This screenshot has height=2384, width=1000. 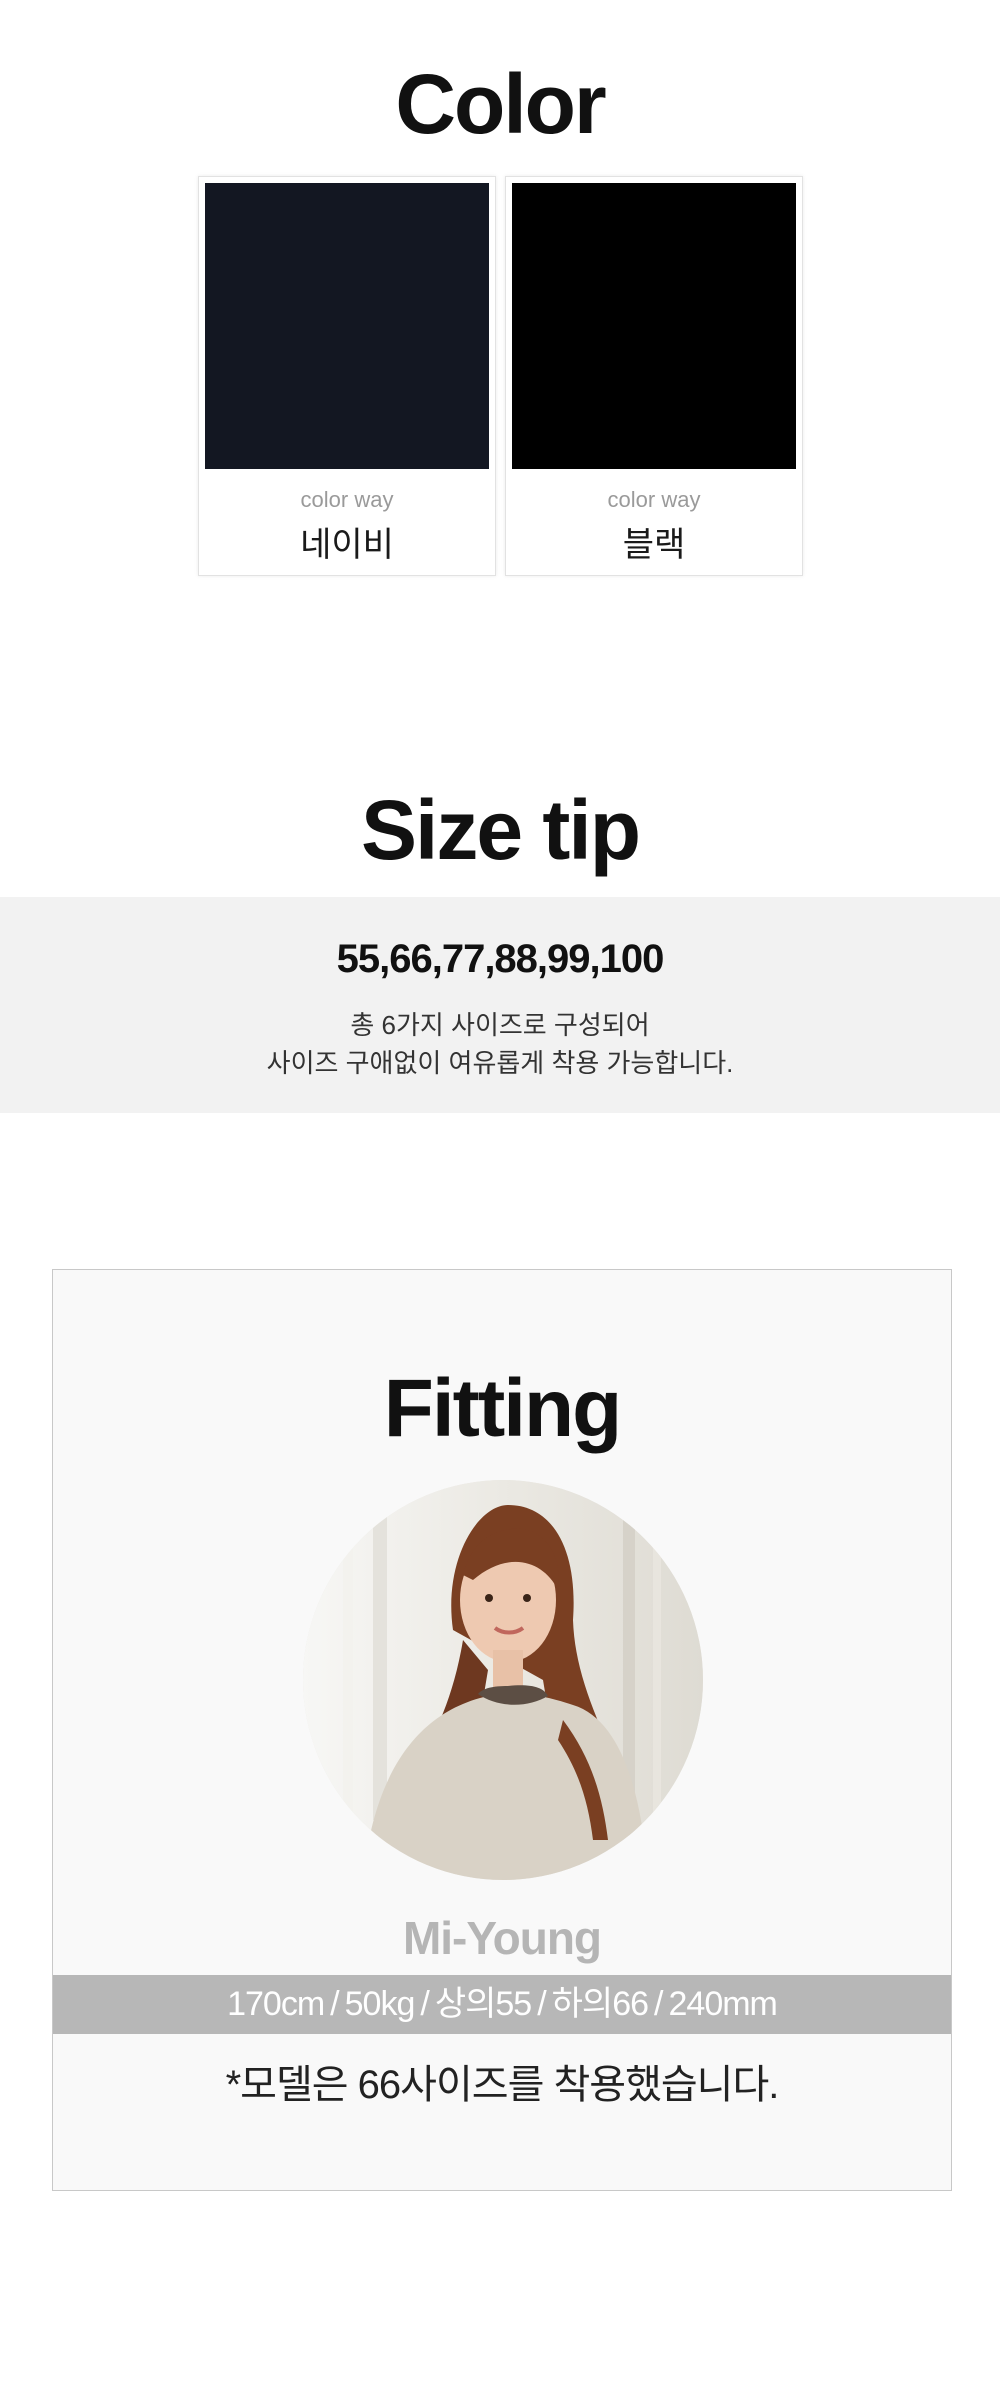 What do you see at coordinates (276, 2004) in the screenshot?
I see `model-height: 170cm` at bounding box center [276, 2004].